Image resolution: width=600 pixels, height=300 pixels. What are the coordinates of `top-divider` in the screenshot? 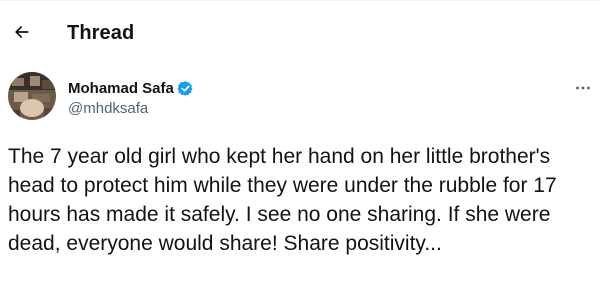 It's located at (300, 0).